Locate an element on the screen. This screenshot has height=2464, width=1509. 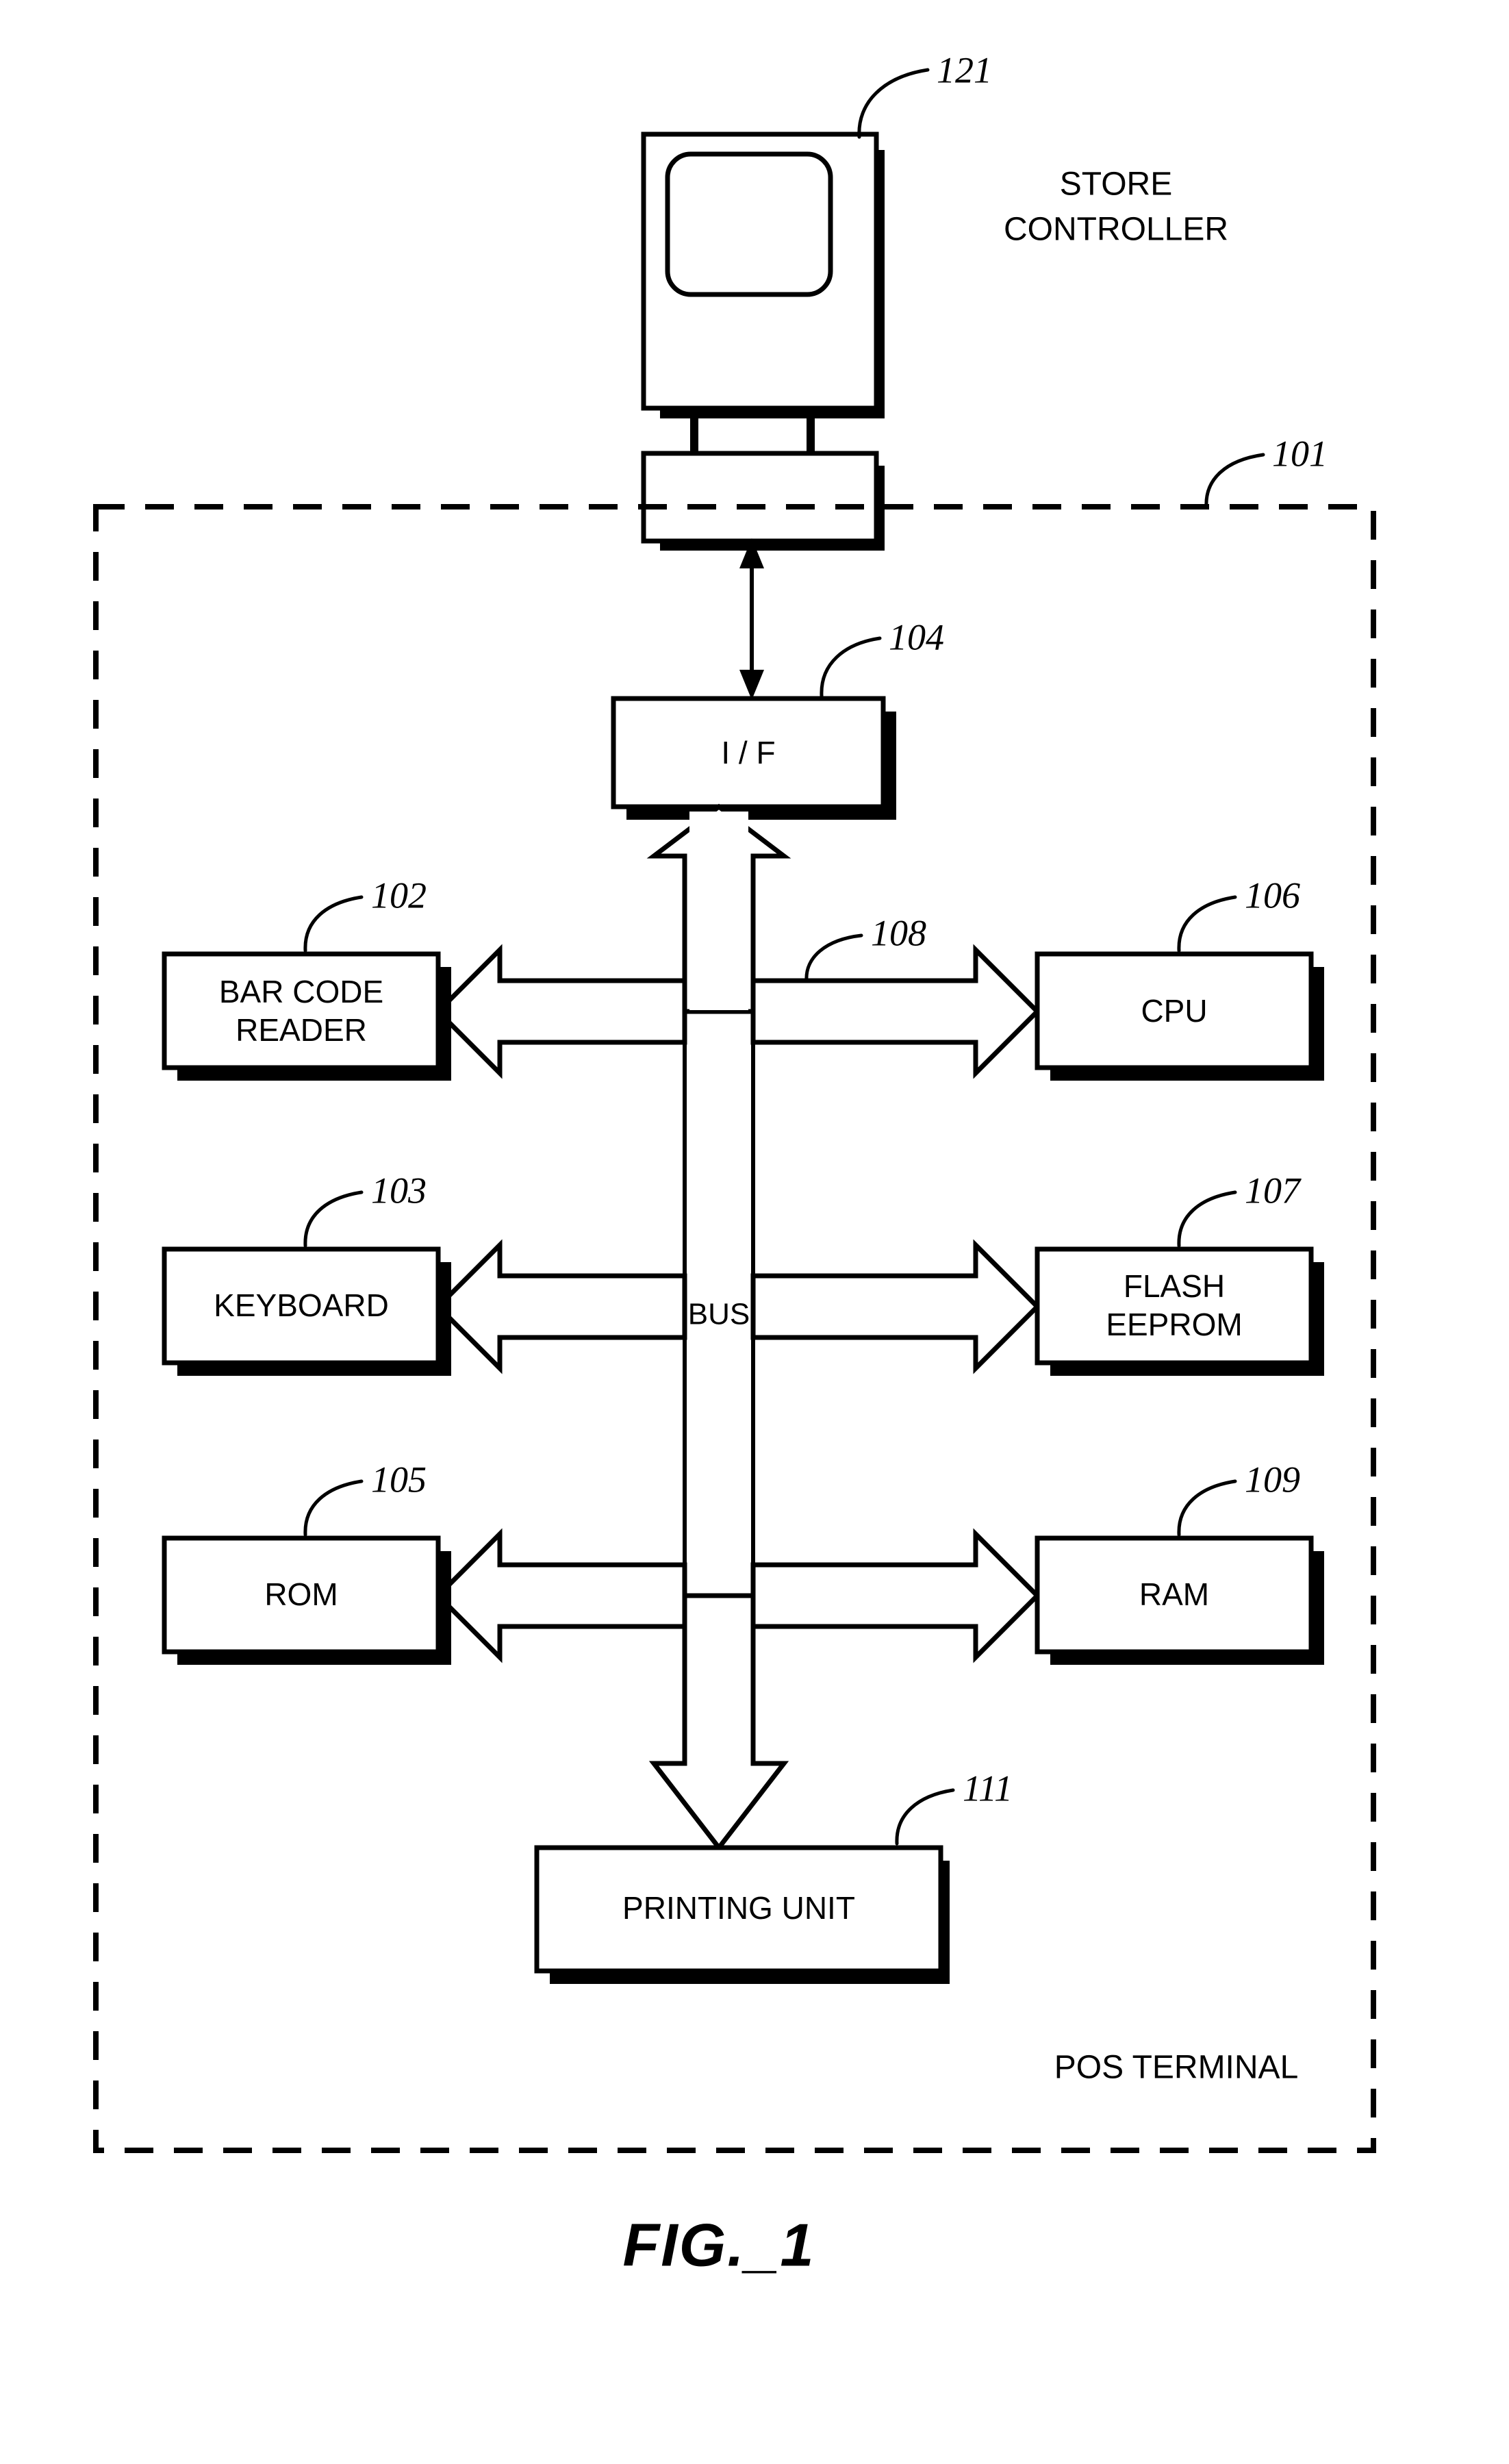
block-keyboard: KEYBOARD is located at coordinates (306, 1311).